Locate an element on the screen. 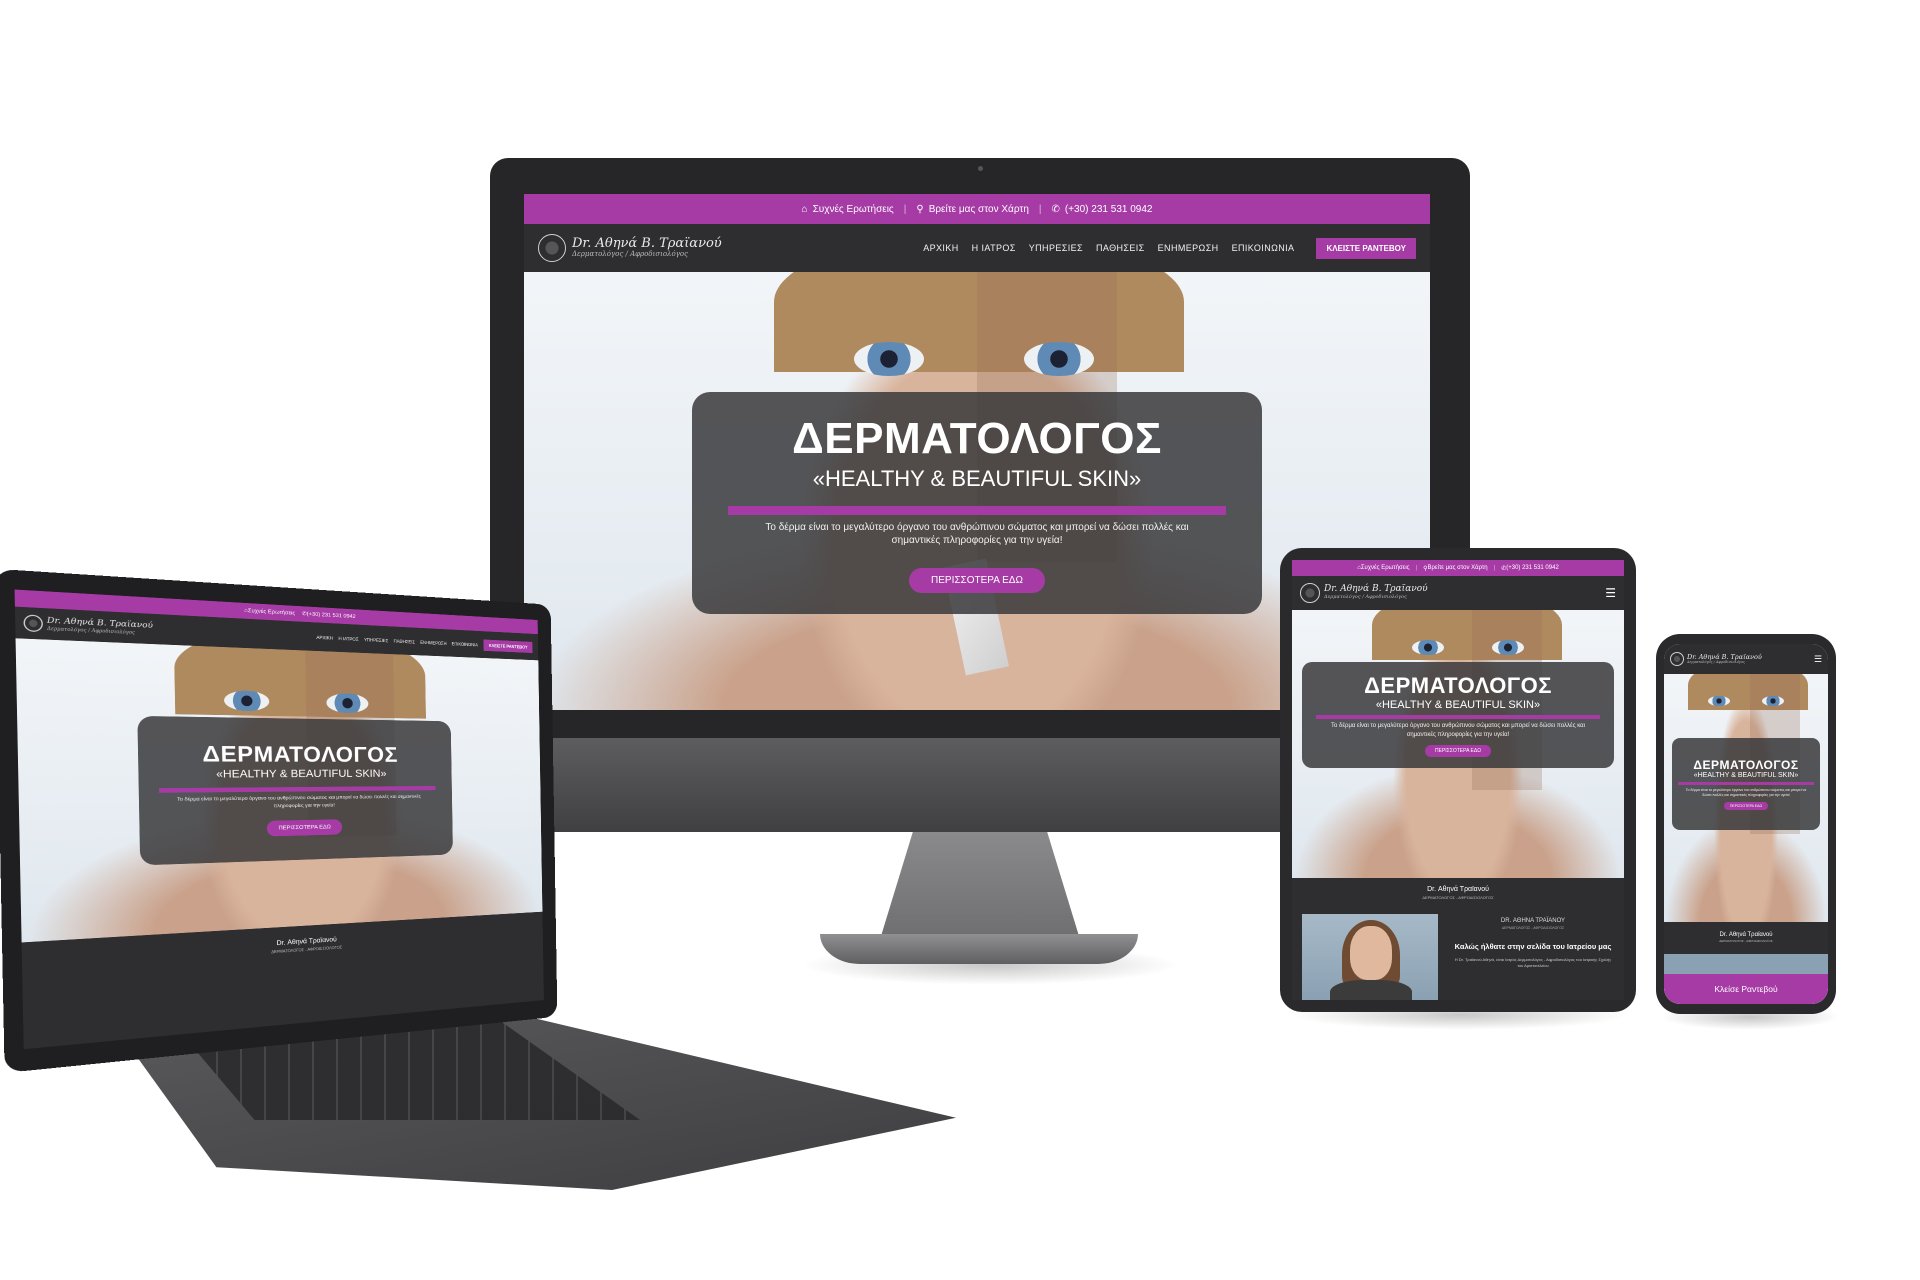 This screenshot has height=1280, width=1920. faq-label: Συχνές Ερωτήσεις is located at coordinates (1385, 568).